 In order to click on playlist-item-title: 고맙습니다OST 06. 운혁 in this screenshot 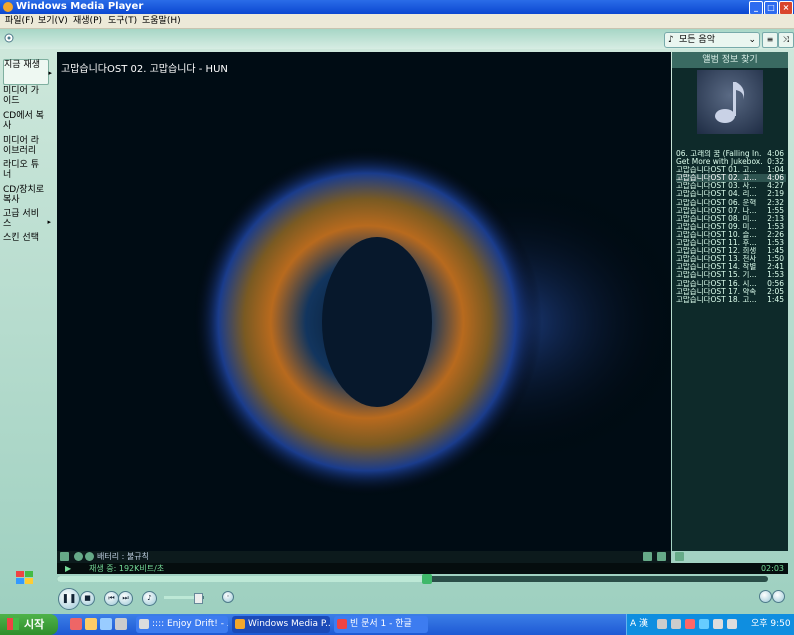, I will do `click(716, 202)`.